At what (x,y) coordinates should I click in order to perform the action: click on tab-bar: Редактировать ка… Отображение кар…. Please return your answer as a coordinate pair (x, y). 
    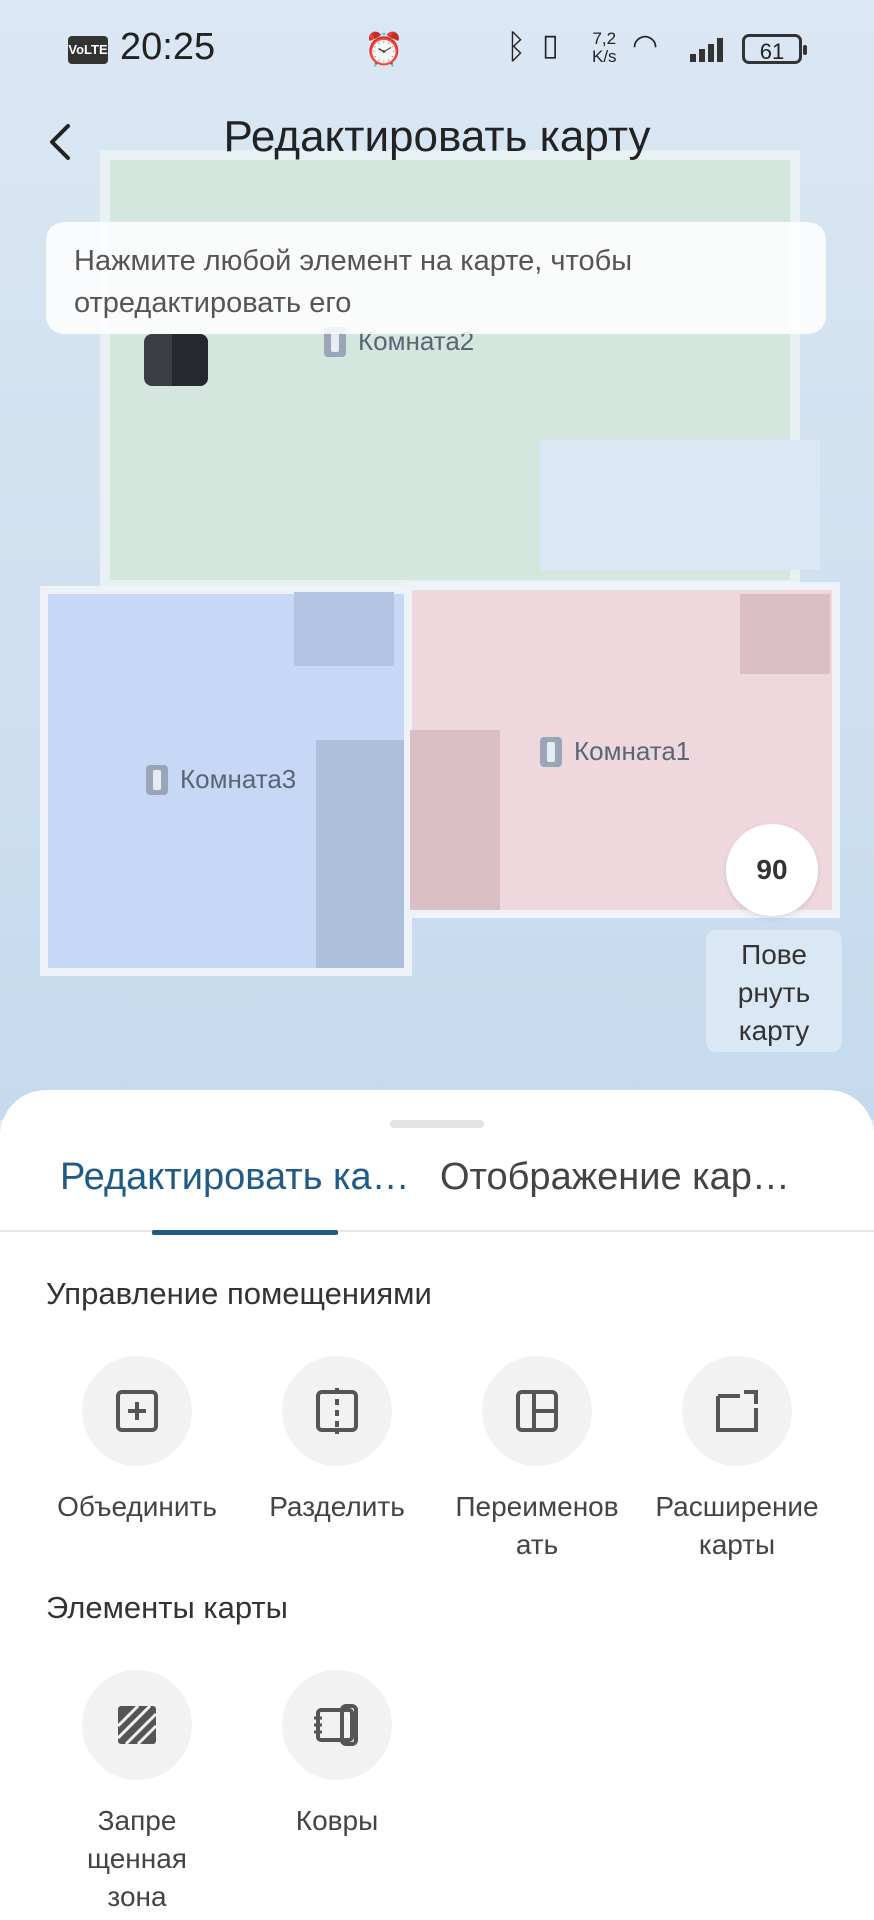
    Looking at the image, I should click on (437, 1189).